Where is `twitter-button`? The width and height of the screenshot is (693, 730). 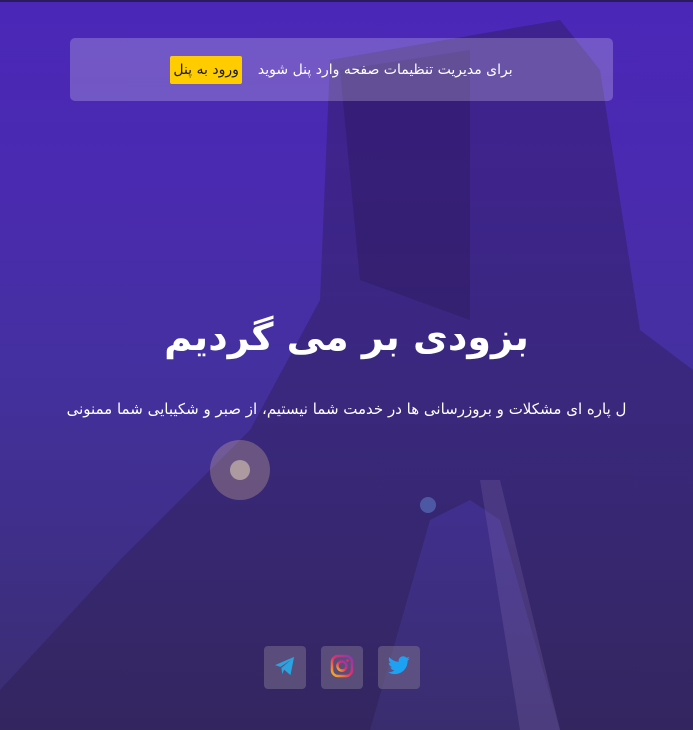
twitter-button is located at coordinates (399, 667).